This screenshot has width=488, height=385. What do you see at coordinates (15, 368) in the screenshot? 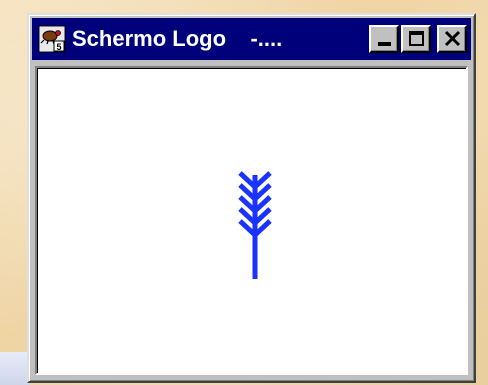
I see `desktop-corner-strip` at bounding box center [15, 368].